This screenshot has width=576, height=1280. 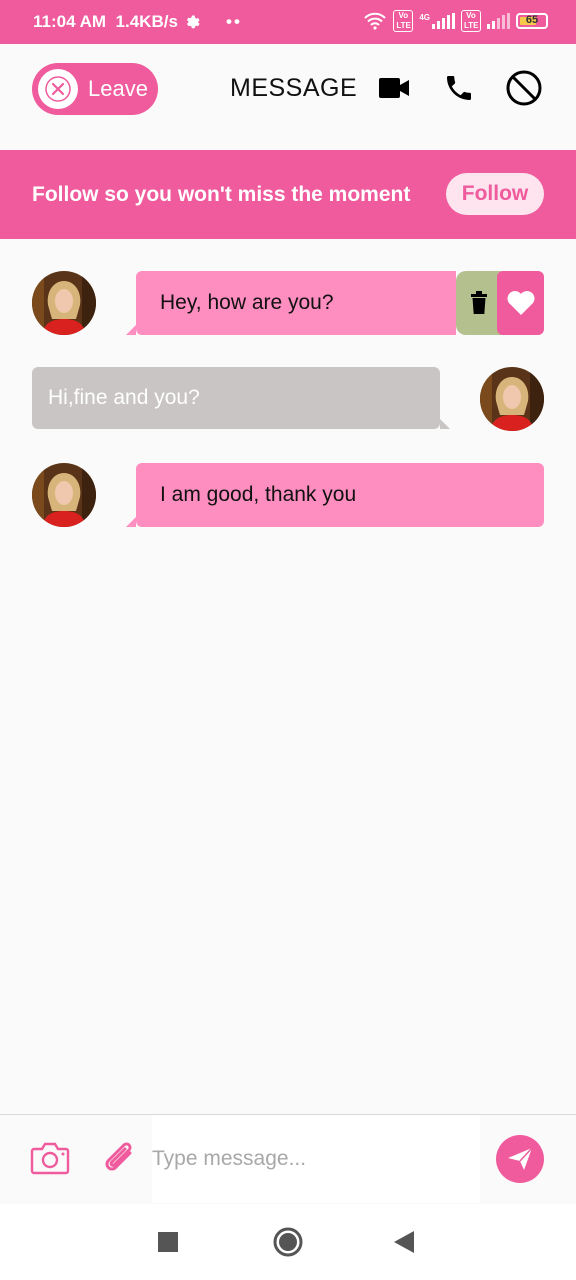 I want to click on trash-icon, so click(x=479, y=302).